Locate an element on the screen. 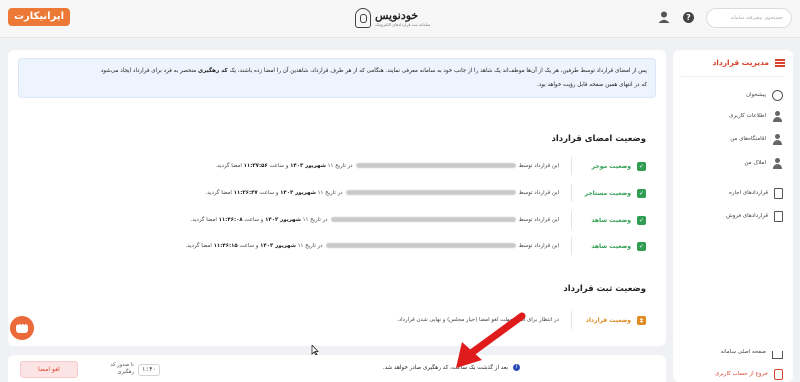  sidebar-item-label: پیشخوان is located at coordinates (755, 95).